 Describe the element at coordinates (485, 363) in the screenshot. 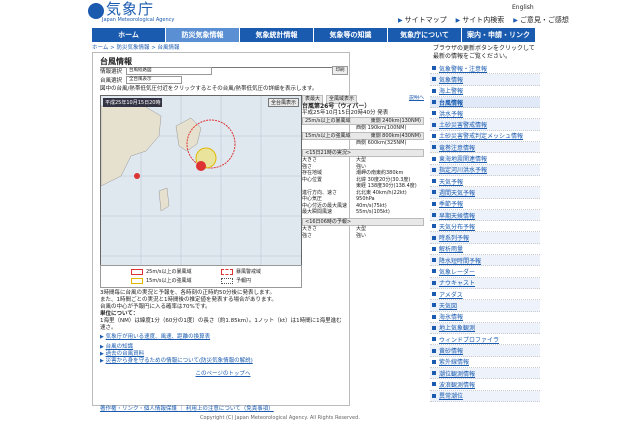

I see `sidebar-item: 紫外線情報` at that location.